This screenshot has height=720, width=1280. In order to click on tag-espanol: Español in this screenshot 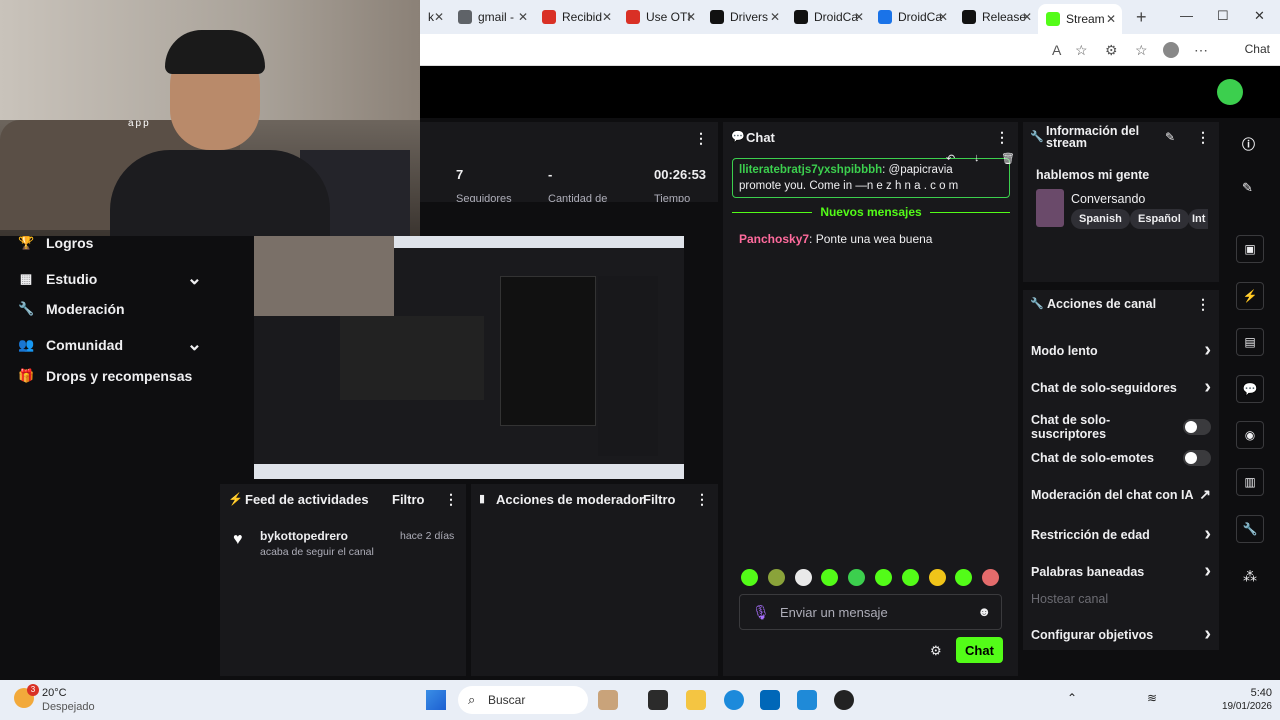, I will do `click(1159, 219)`.